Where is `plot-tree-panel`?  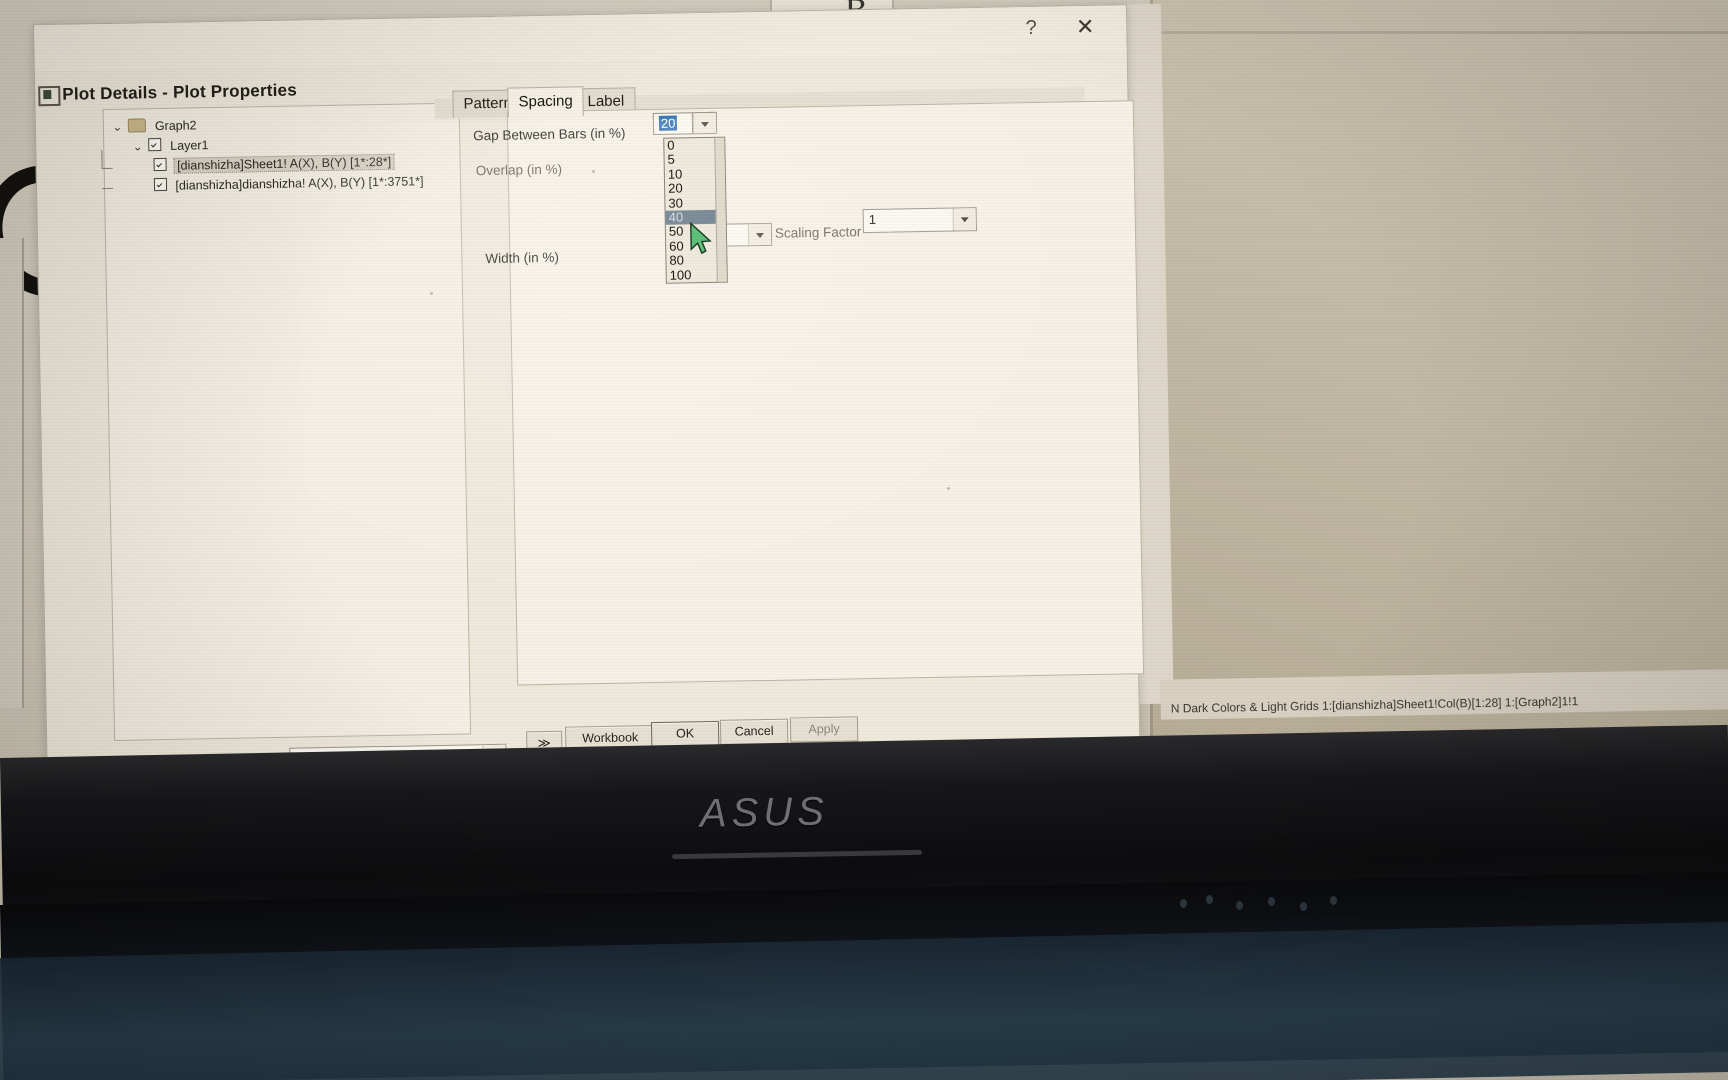 plot-tree-panel is located at coordinates (287, 421).